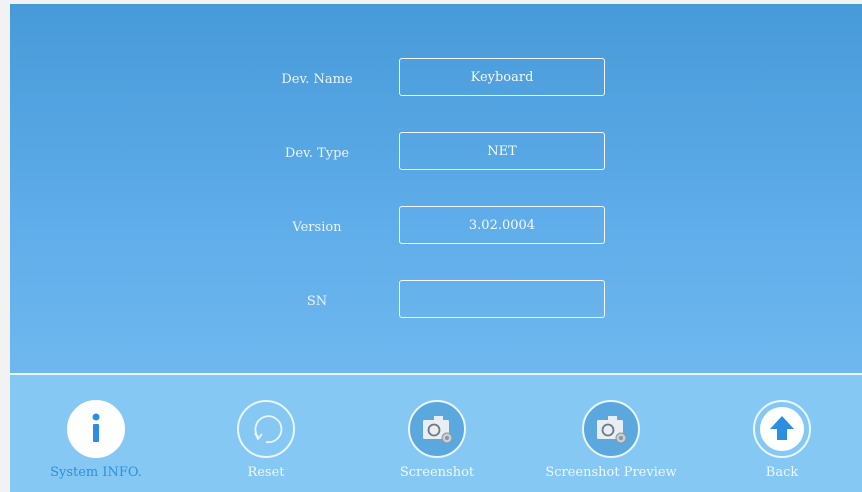  Describe the element at coordinates (437, 472) in the screenshot. I see `screenshot-label: Screenshot` at that location.